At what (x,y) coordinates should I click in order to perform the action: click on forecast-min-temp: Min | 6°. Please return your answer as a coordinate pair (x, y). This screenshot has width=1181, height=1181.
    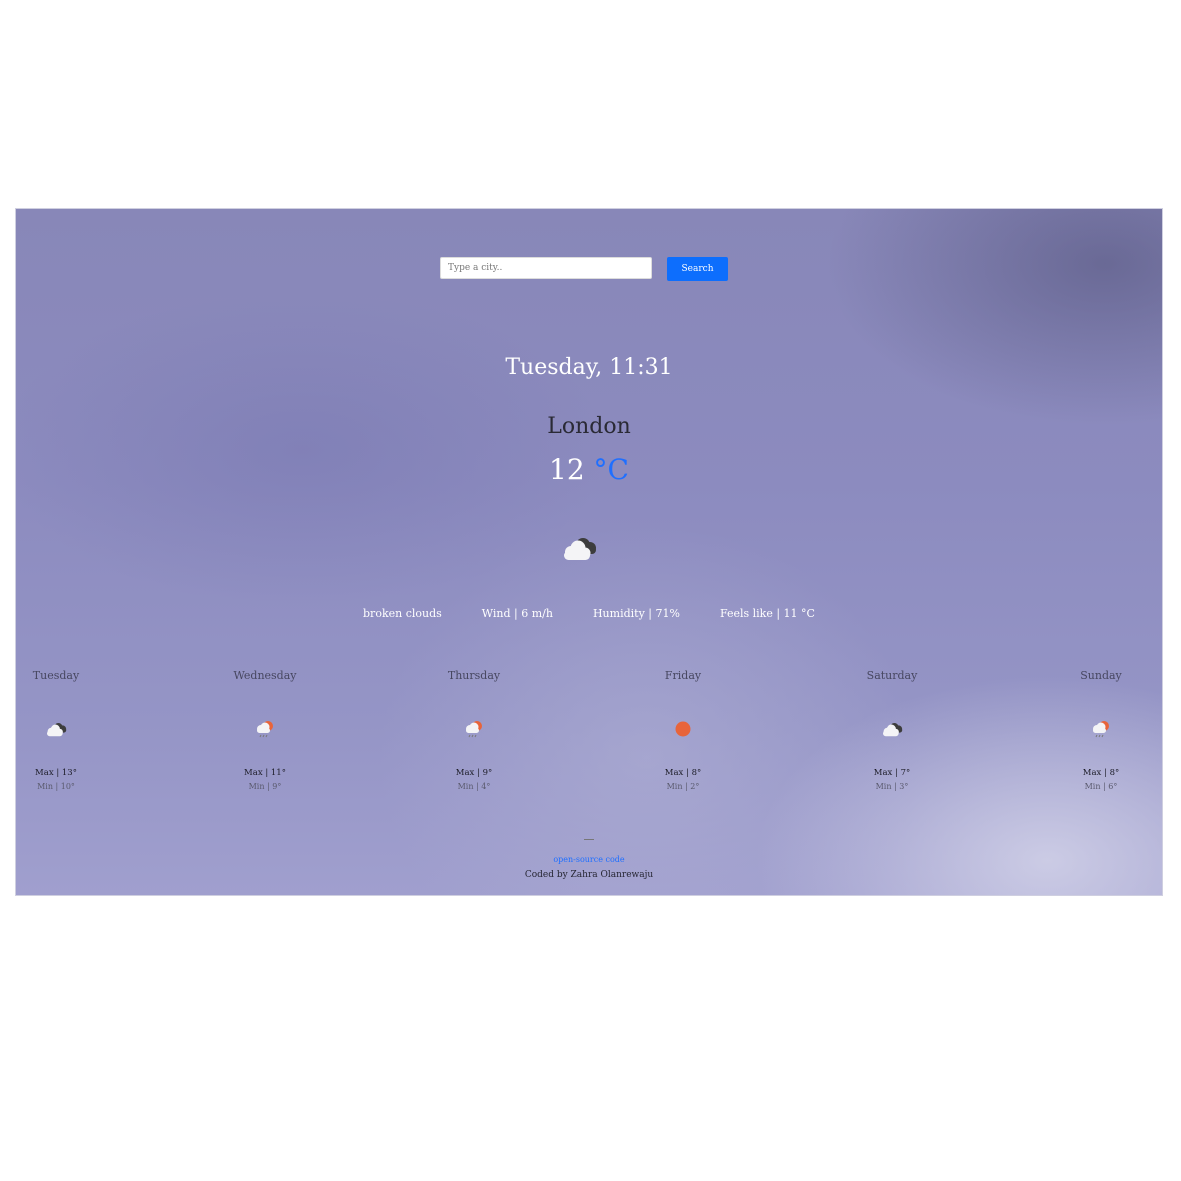
    Looking at the image, I should click on (1101, 786).